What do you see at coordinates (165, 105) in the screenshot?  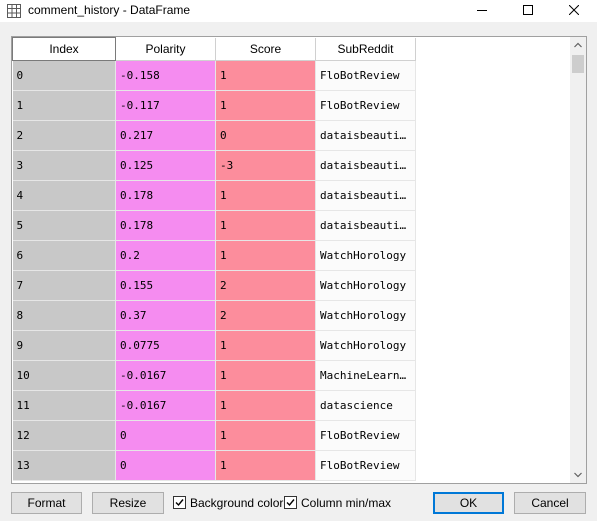 I see `polarity-cell: -0.117` at bounding box center [165, 105].